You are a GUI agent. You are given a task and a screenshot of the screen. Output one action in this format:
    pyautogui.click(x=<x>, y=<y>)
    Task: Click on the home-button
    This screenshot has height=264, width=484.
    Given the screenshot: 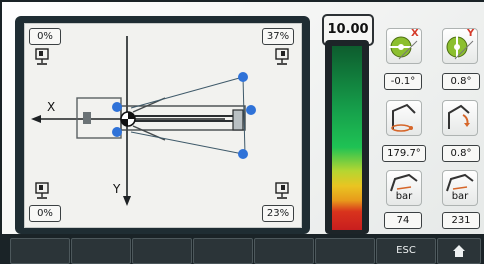 What is the action you would take?
    pyautogui.click(x=459, y=251)
    